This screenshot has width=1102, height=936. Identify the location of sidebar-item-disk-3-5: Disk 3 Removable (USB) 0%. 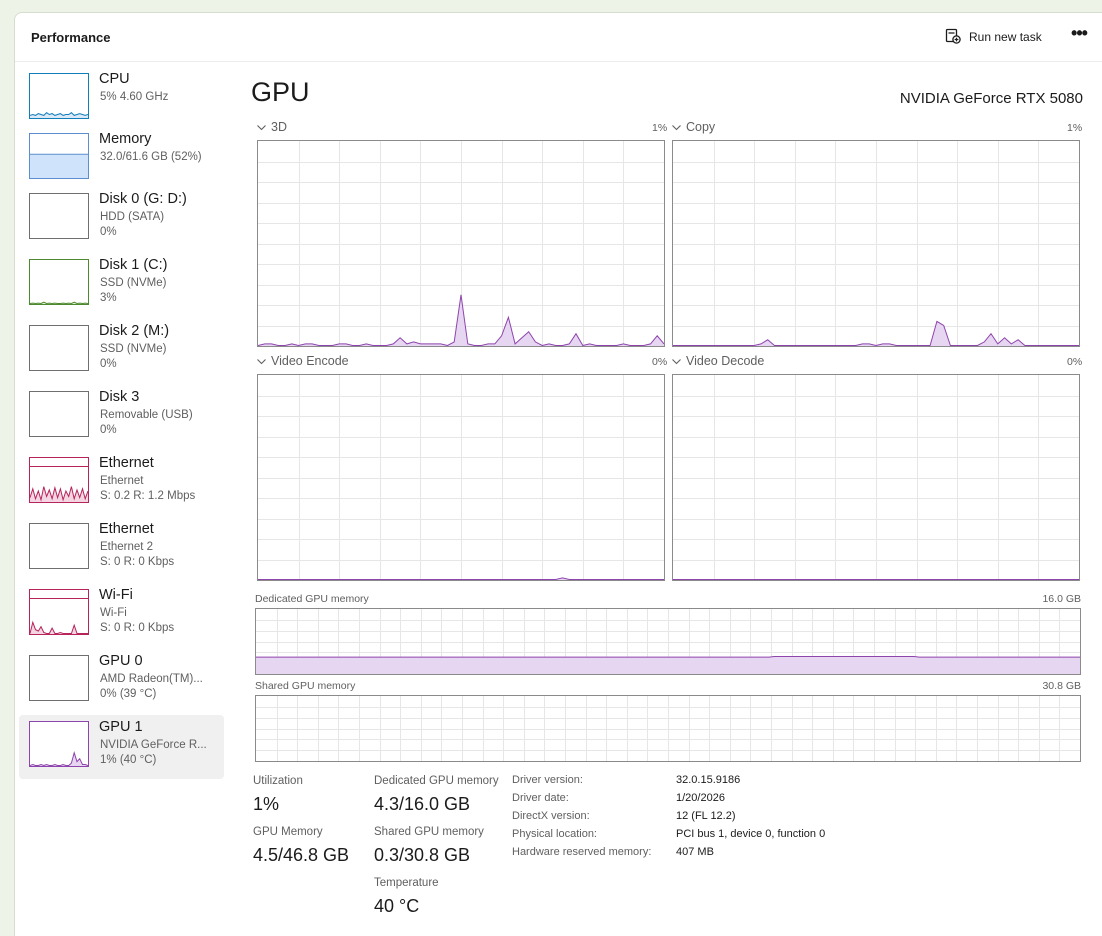
(121, 417).